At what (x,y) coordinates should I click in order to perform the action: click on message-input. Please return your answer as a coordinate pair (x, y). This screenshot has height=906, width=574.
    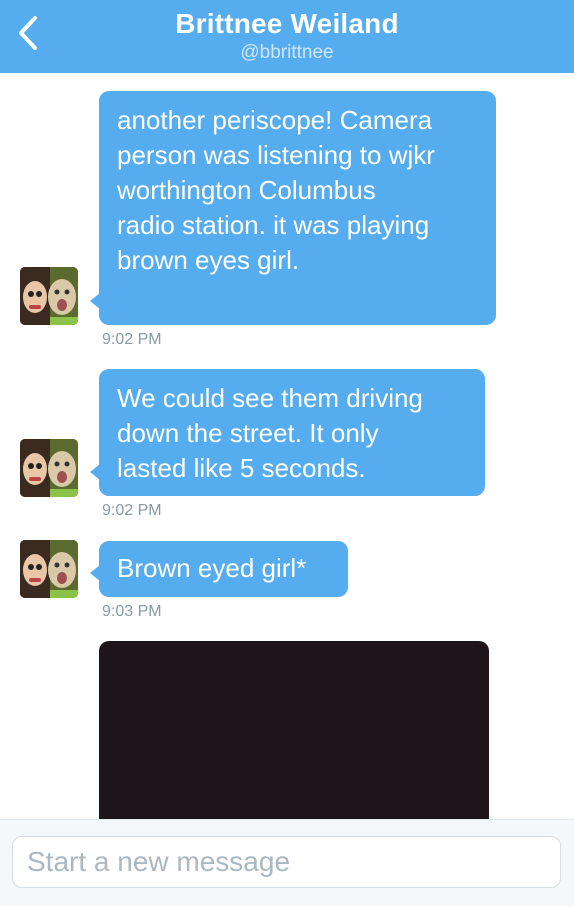
    Looking at the image, I should click on (286, 862).